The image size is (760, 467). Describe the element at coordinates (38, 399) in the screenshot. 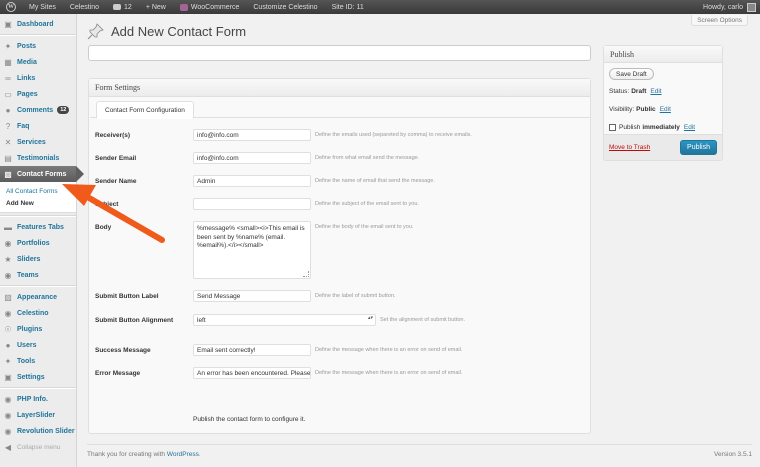

I see `menu-php-info: ◉ PHP Info.` at that location.